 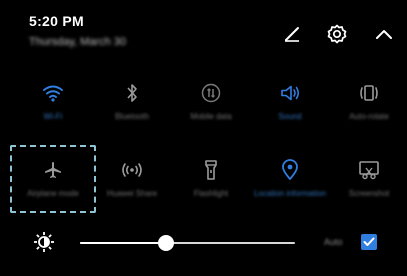 What do you see at coordinates (53, 179) in the screenshot?
I see `airplane-mode-highlight-box` at bounding box center [53, 179].